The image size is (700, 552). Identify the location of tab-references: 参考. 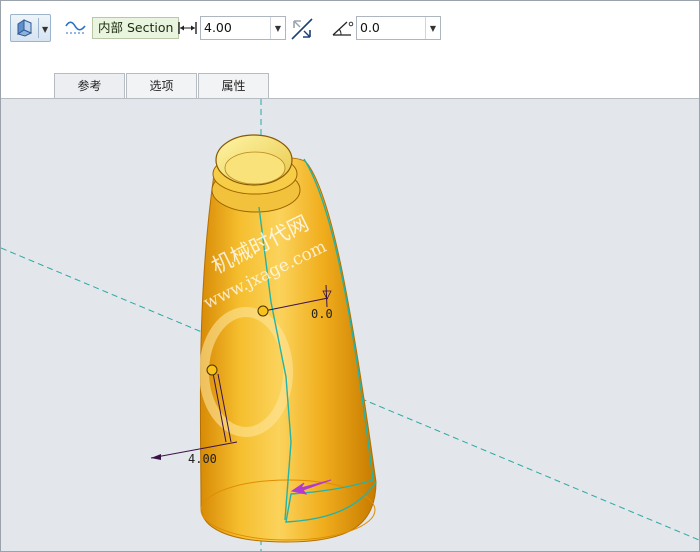
(89, 85).